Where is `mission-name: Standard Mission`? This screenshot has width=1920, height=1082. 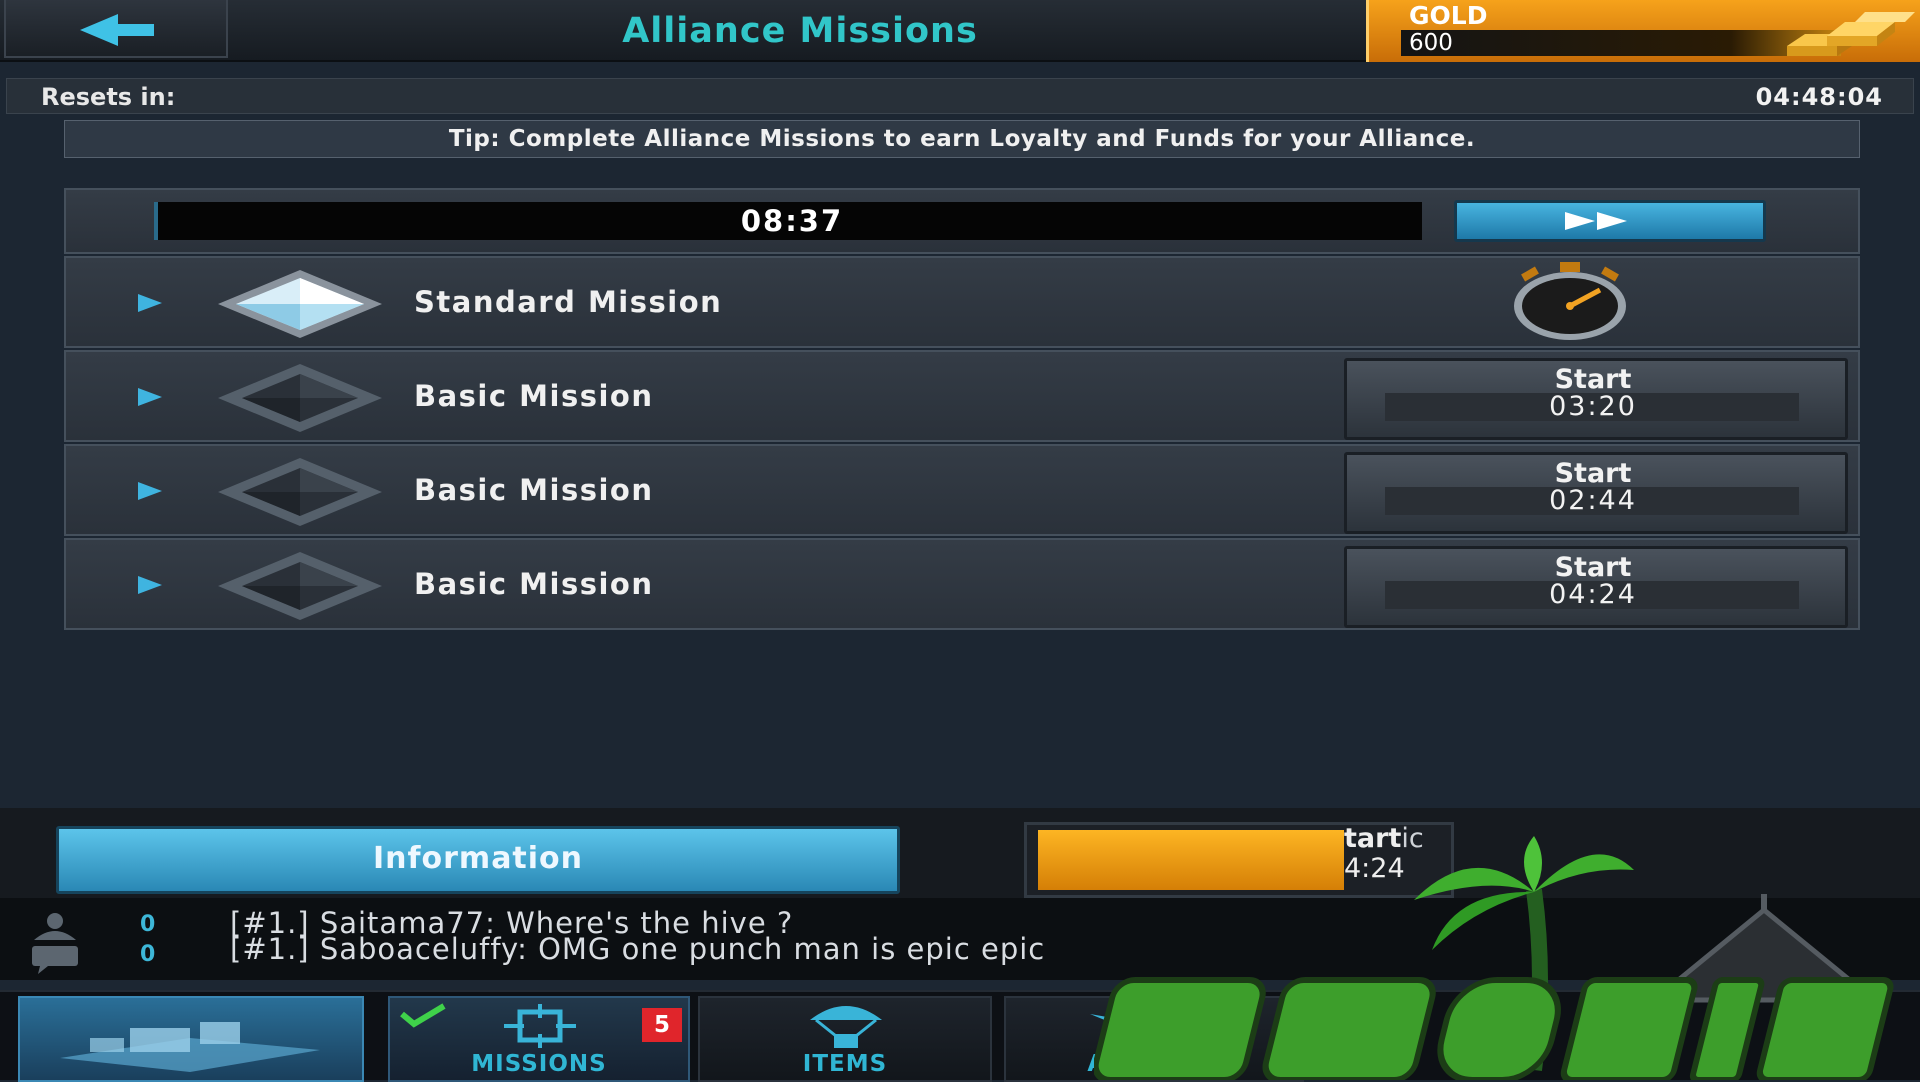 mission-name: Standard Mission is located at coordinates (568, 302).